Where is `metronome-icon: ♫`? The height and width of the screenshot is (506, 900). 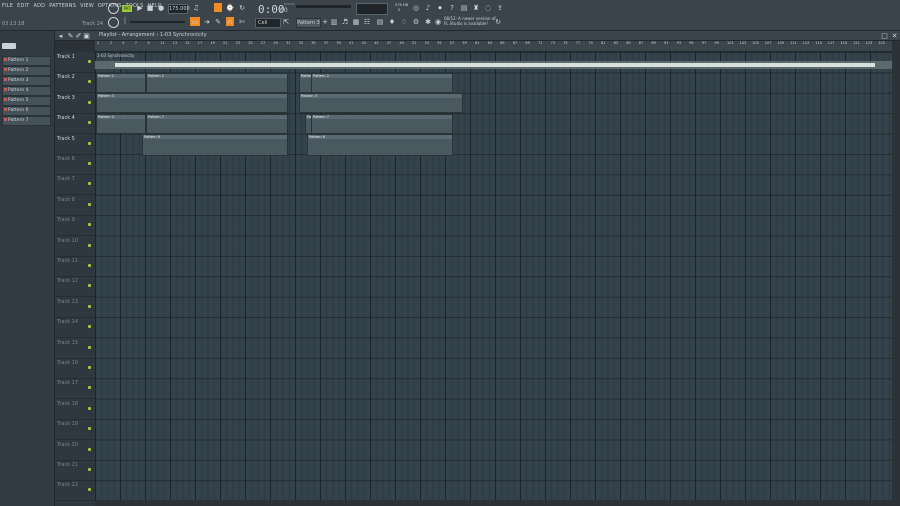
metronome-icon: ♫ is located at coordinates (196, 8).